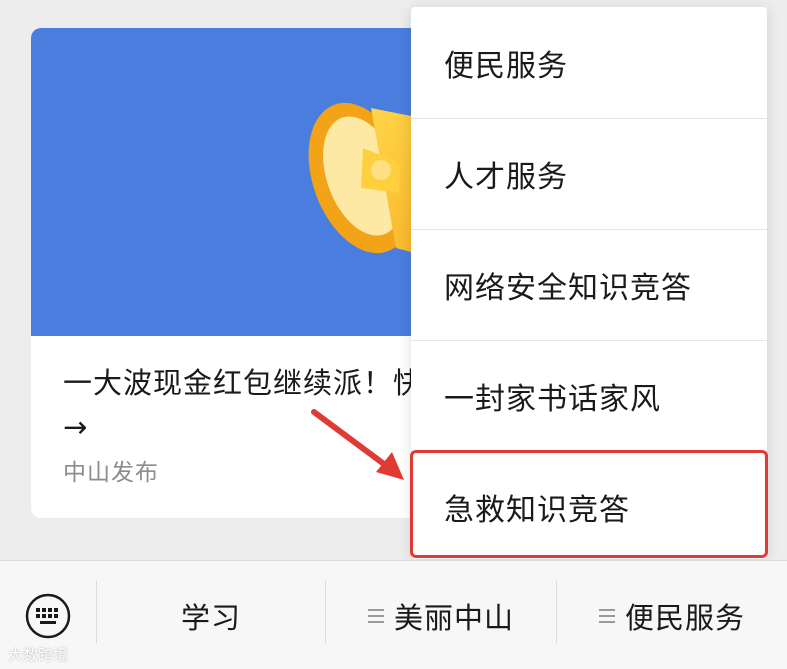 The width and height of the screenshot is (787, 669). Describe the element at coordinates (684, 617) in the screenshot. I see `tab-convenience-services-label: 便民服务` at that location.